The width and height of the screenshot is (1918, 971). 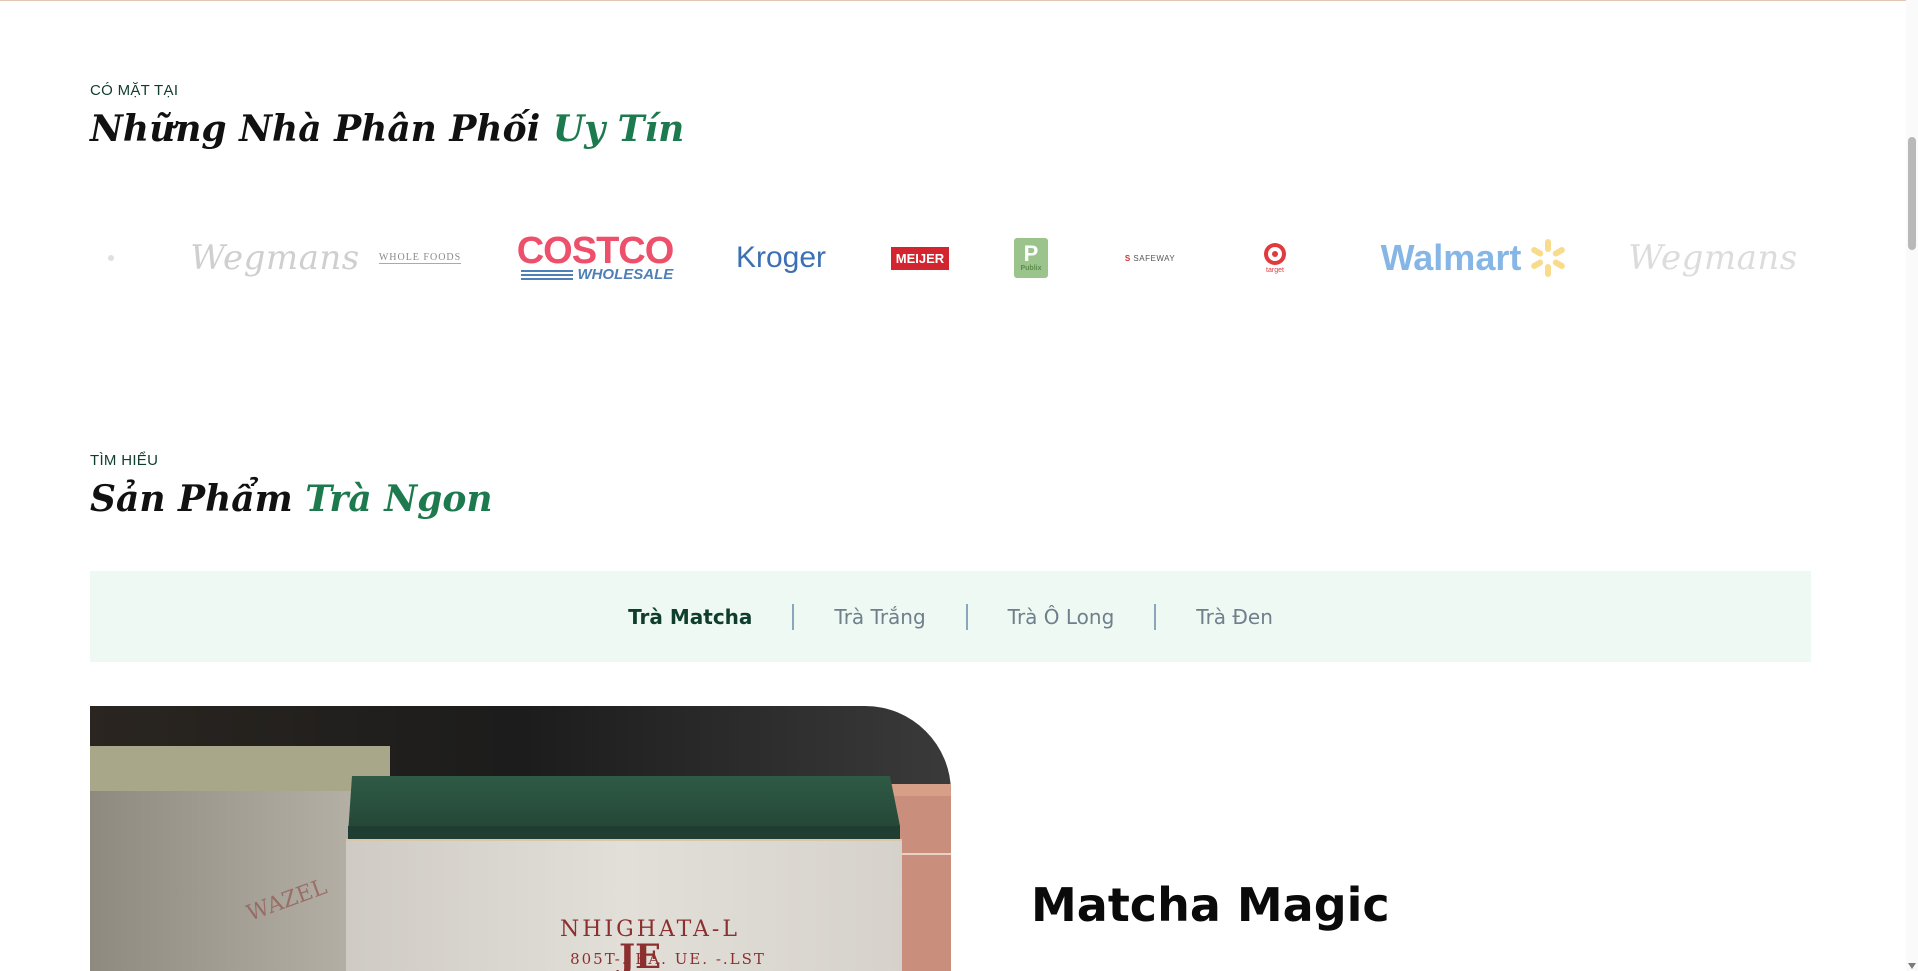 I want to click on safeway-wordmark: S SAFEWAY, so click(x=1150, y=258).